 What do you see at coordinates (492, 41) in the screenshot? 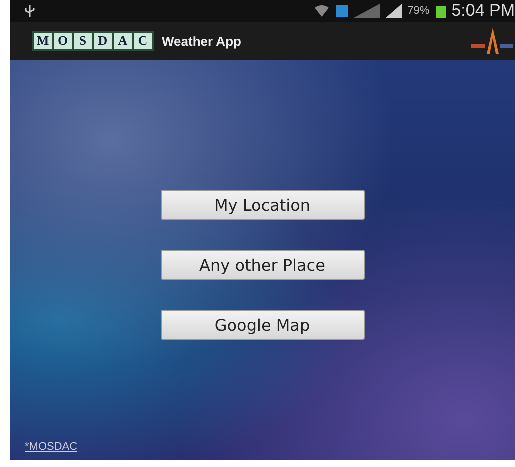
I see `rocket-logo-icon` at bounding box center [492, 41].